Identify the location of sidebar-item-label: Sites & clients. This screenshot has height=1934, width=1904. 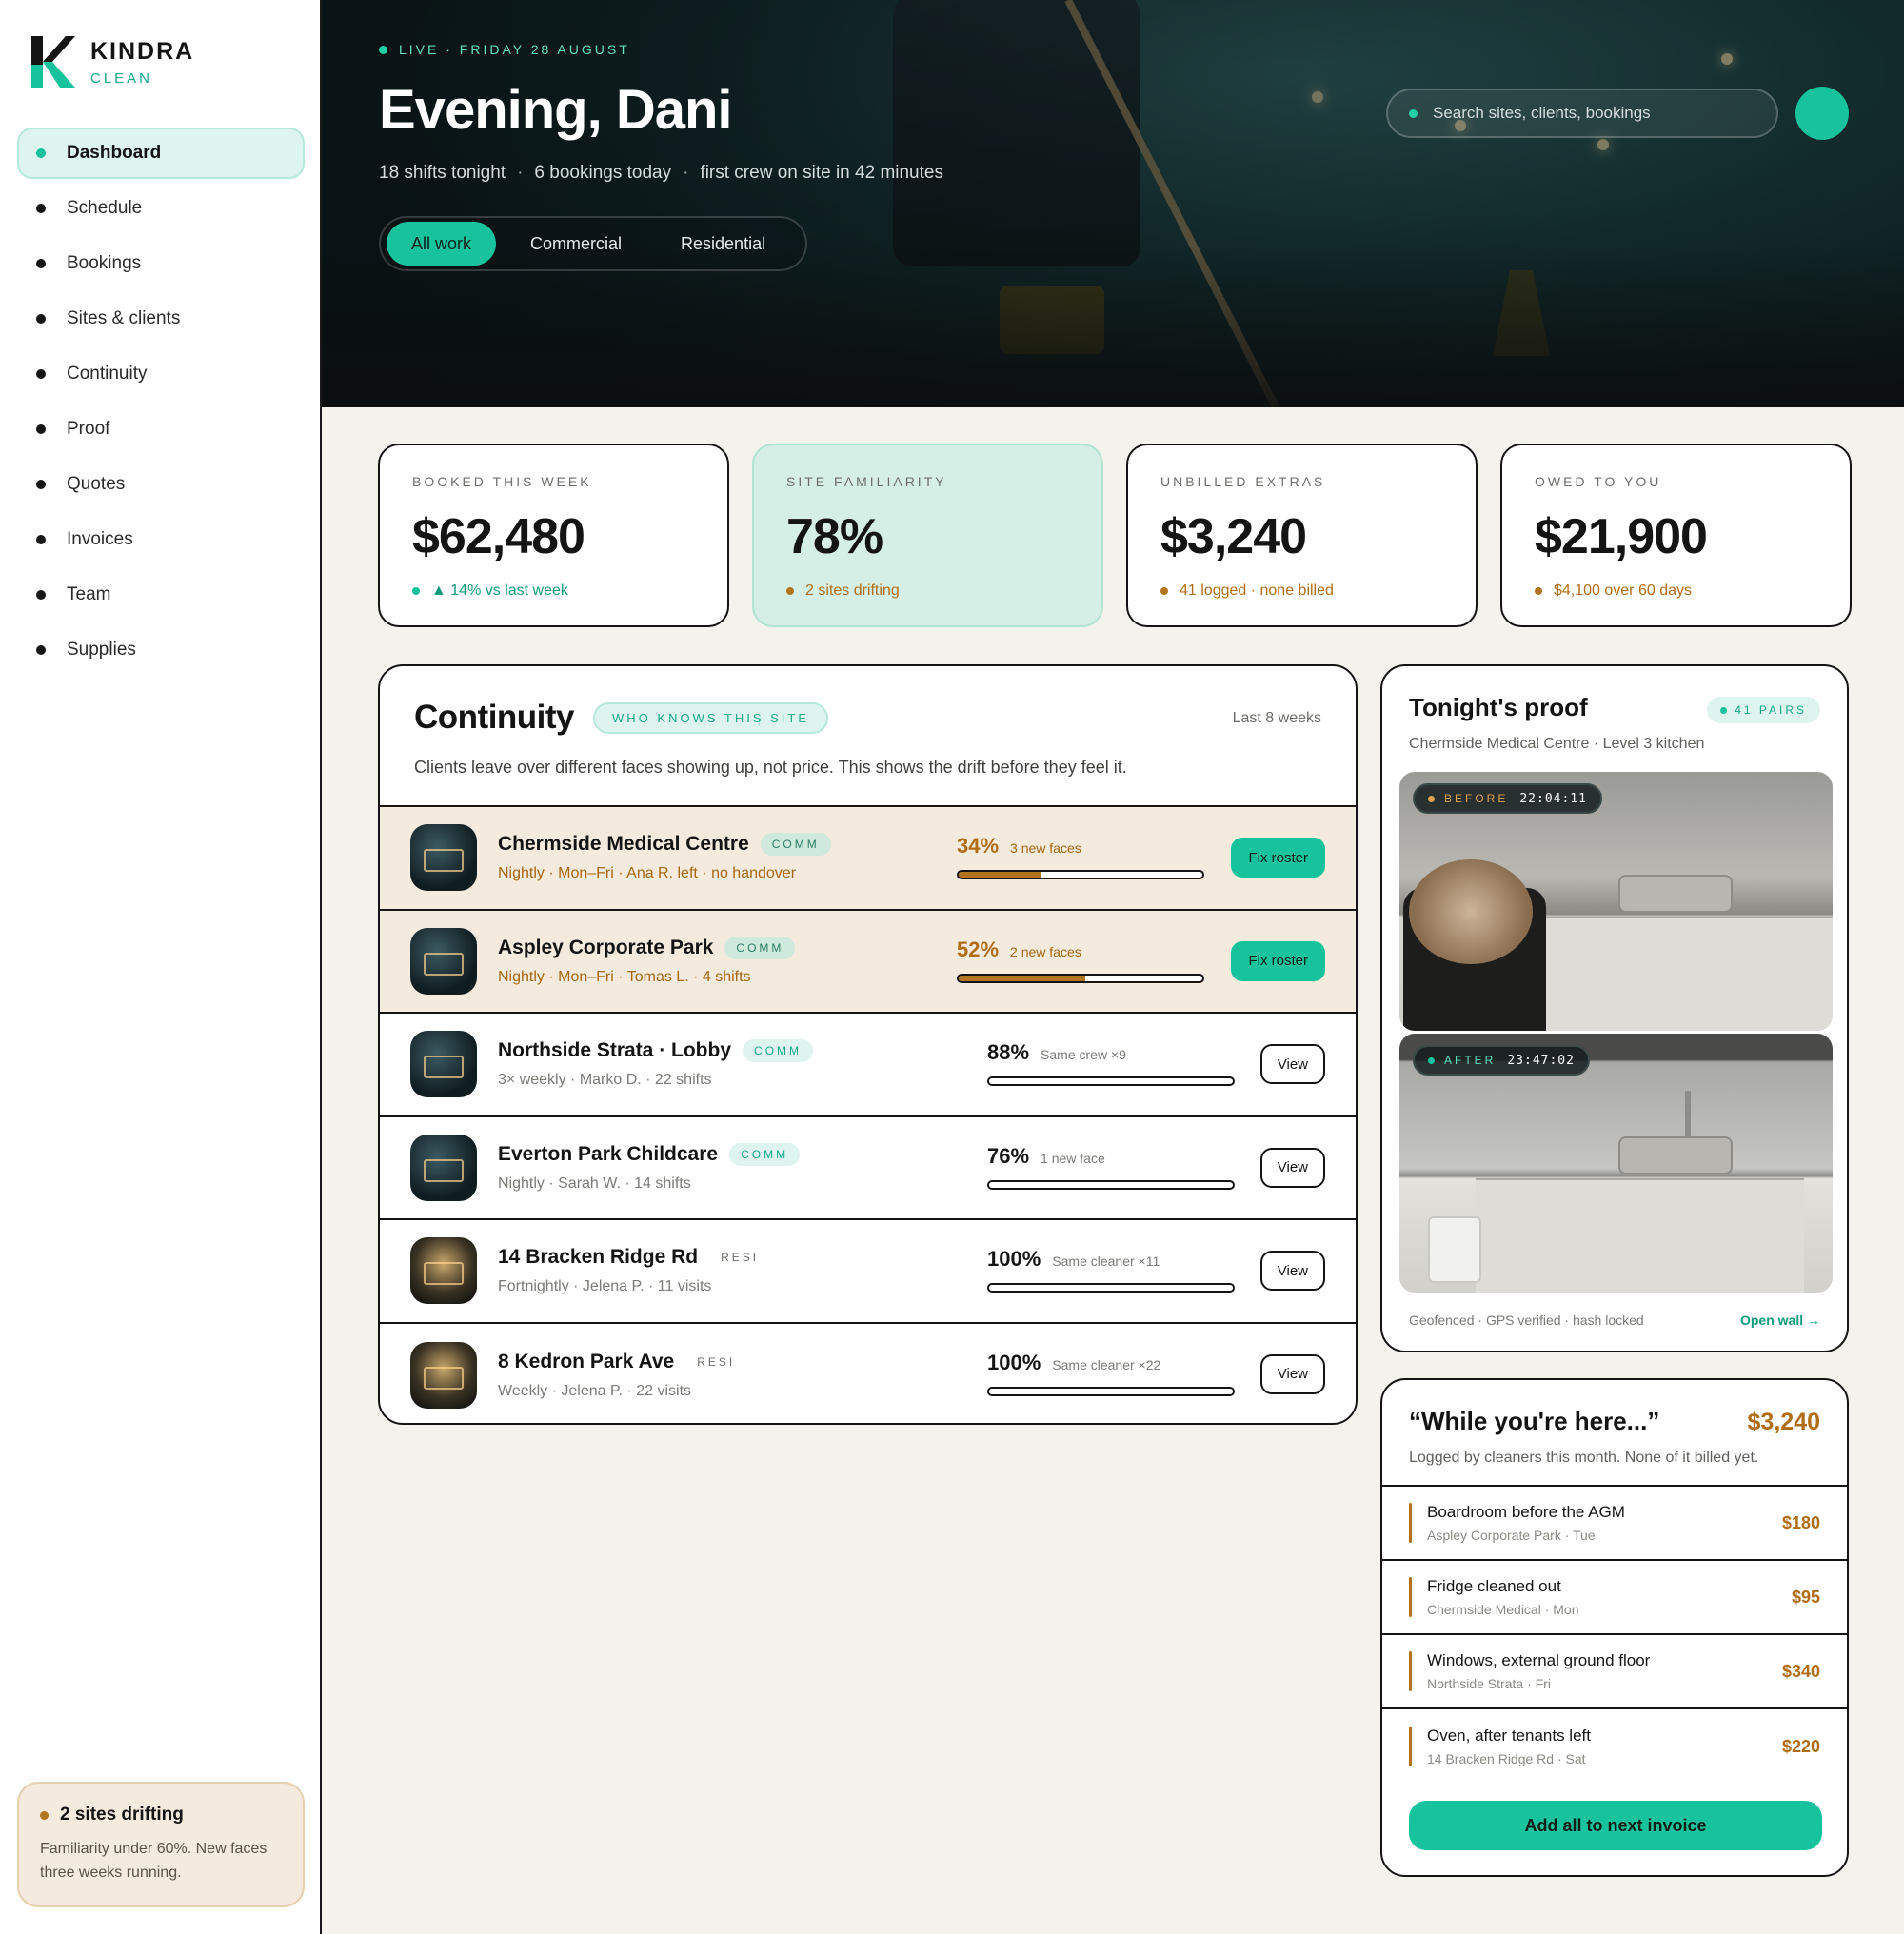
(124, 318).